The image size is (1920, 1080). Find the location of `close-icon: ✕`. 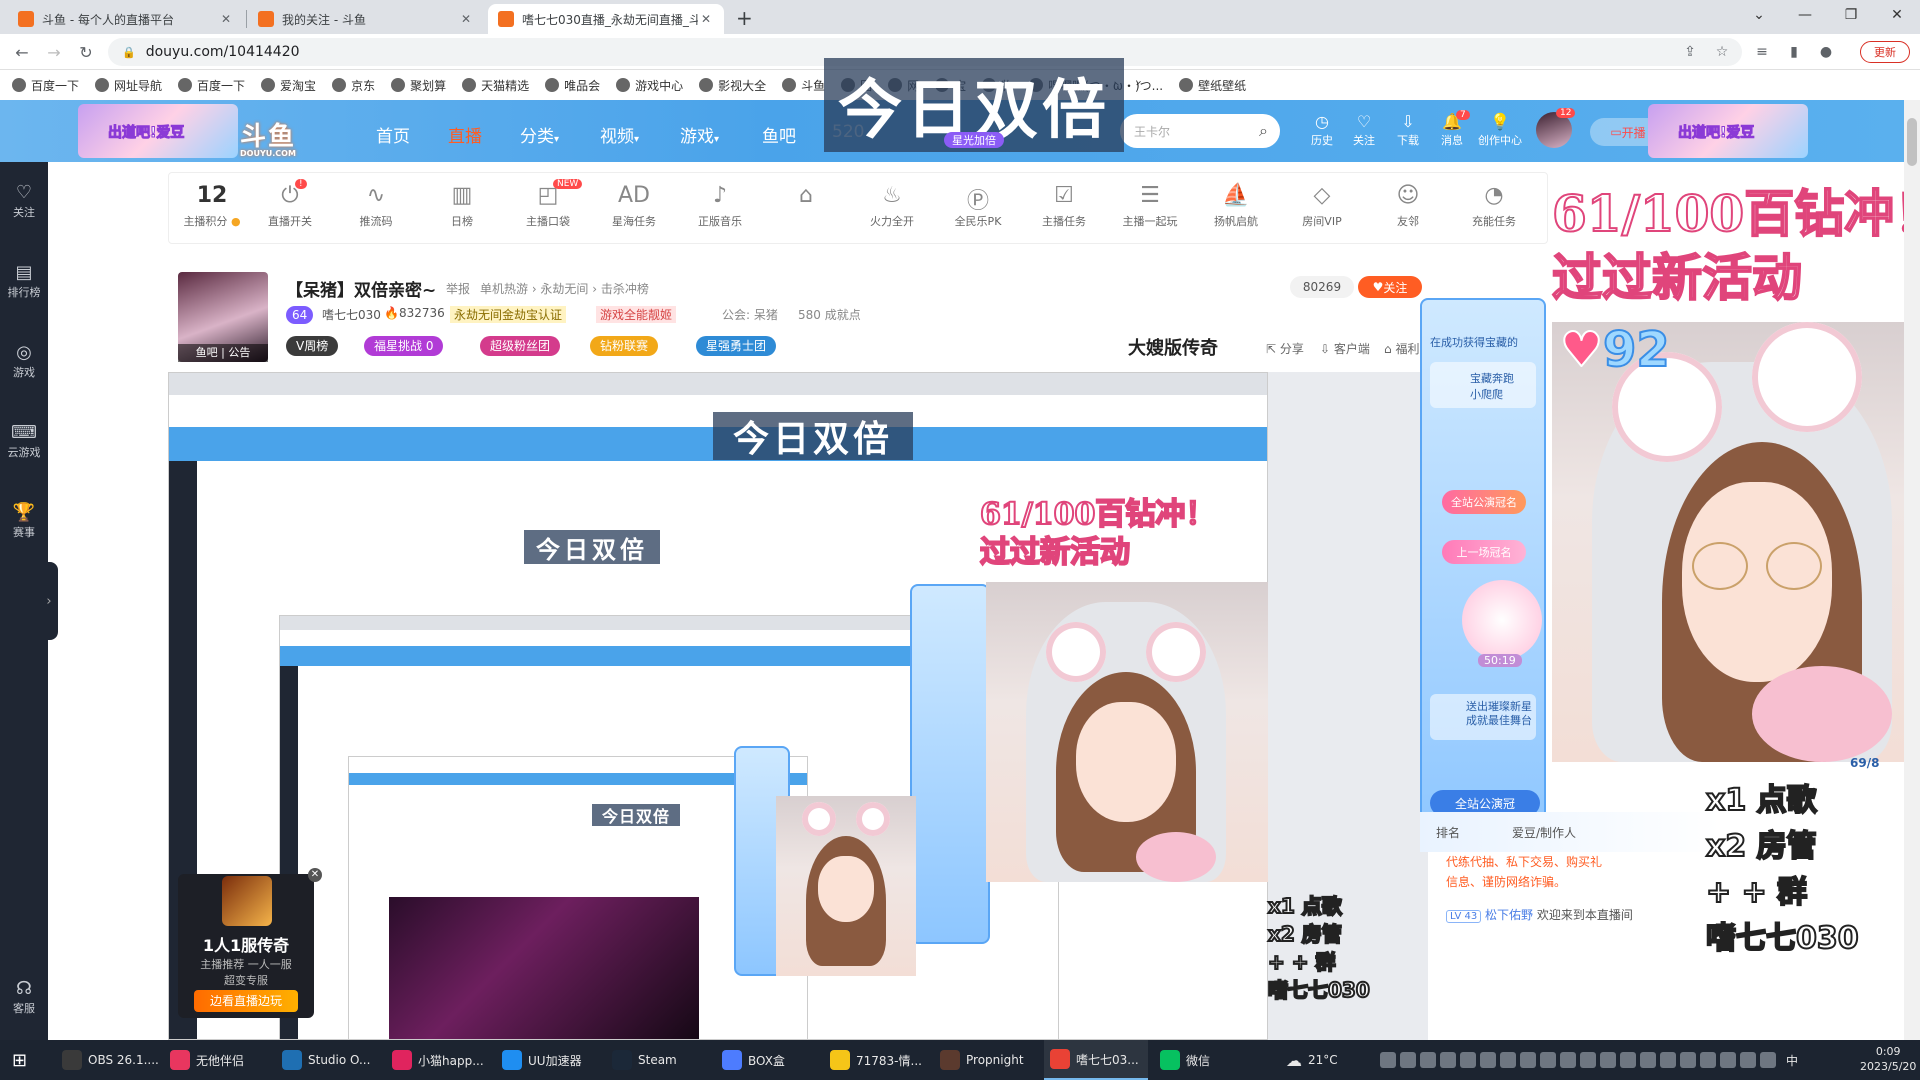

close-icon: ✕ is located at coordinates (226, 19).